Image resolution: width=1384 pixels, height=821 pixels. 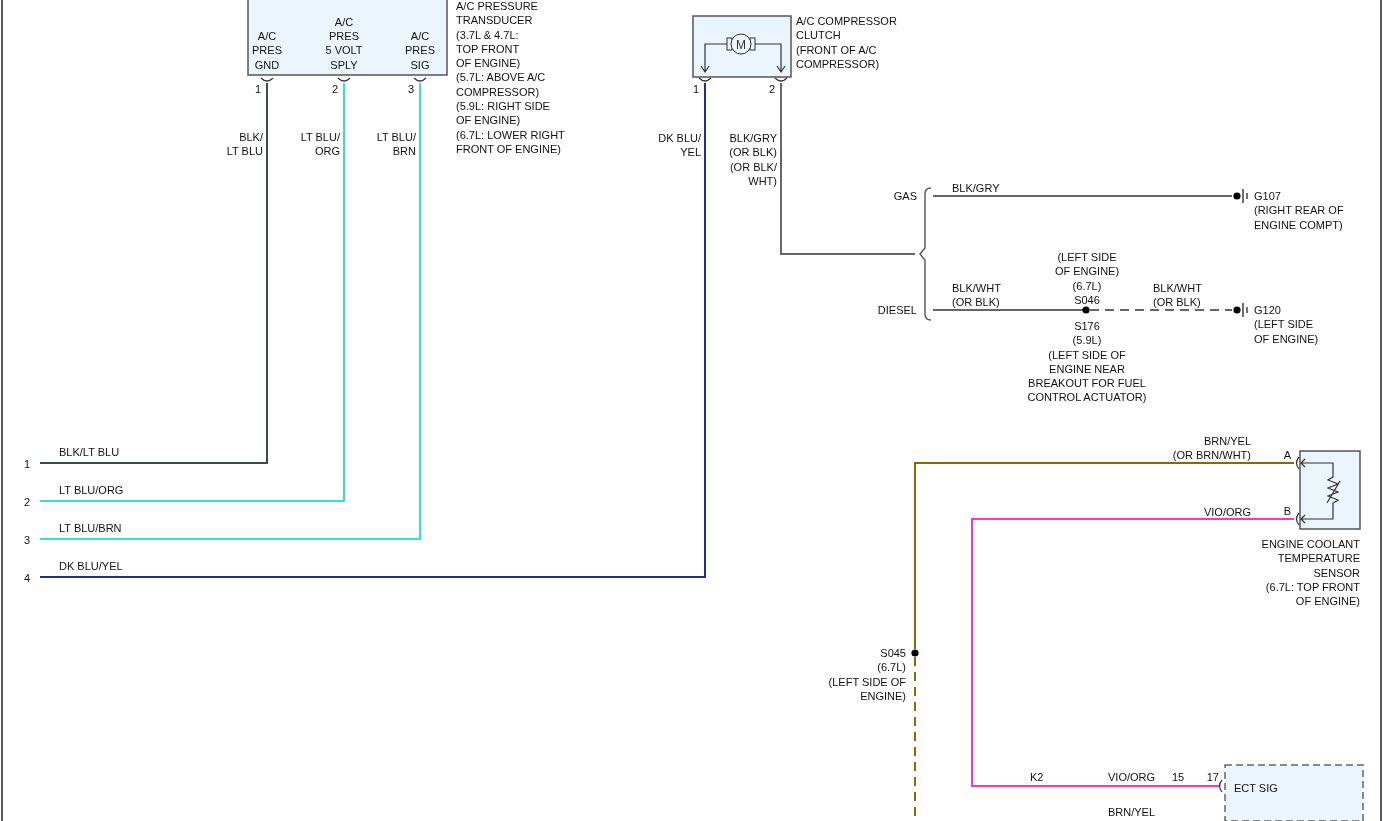 What do you see at coordinates (867, 675) in the screenshot?
I see `splice-label: S045 (6.7L) (LEFT SIDE OF ENGINE)` at bounding box center [867, 675].